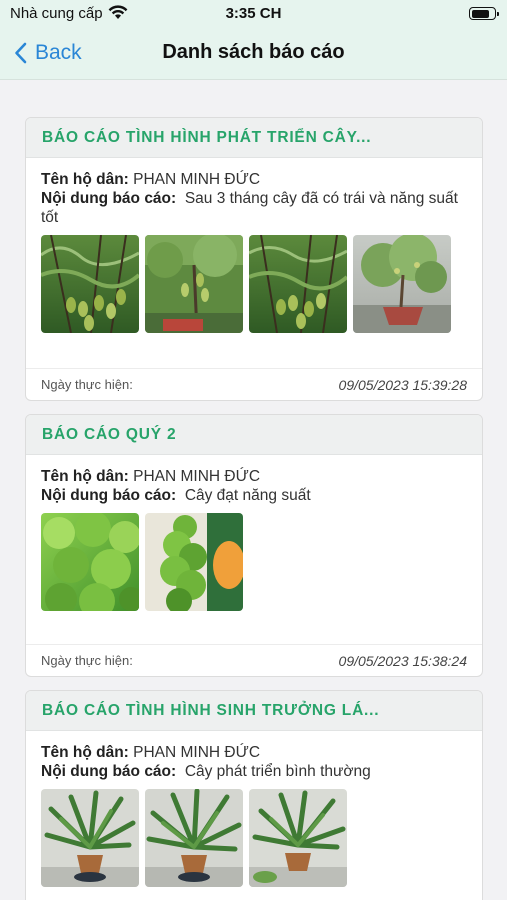 The height and width of the screenshot is (900, 507). I want to click on navigation-bar: Back Danh sách báo cáo, so click(253, 54).